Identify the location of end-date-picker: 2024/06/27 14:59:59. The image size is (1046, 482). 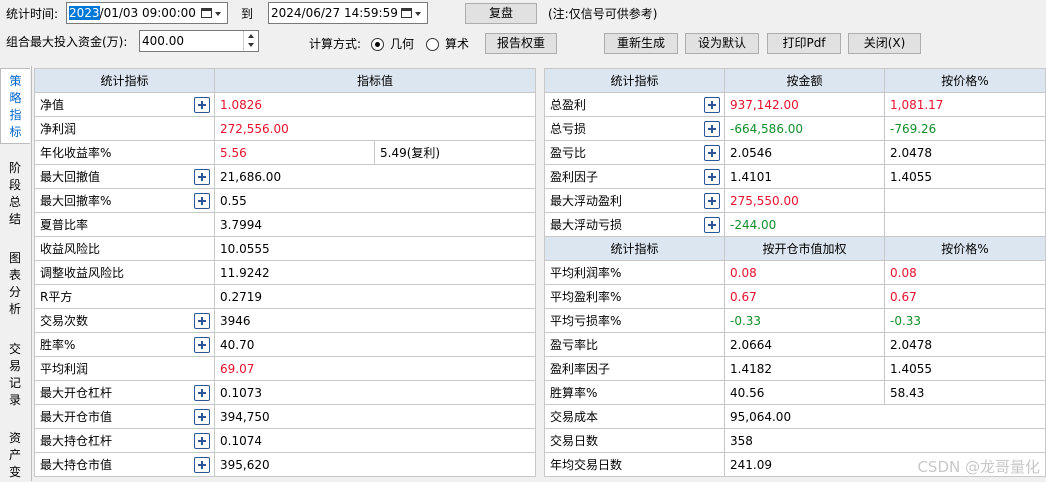
(348, 13).